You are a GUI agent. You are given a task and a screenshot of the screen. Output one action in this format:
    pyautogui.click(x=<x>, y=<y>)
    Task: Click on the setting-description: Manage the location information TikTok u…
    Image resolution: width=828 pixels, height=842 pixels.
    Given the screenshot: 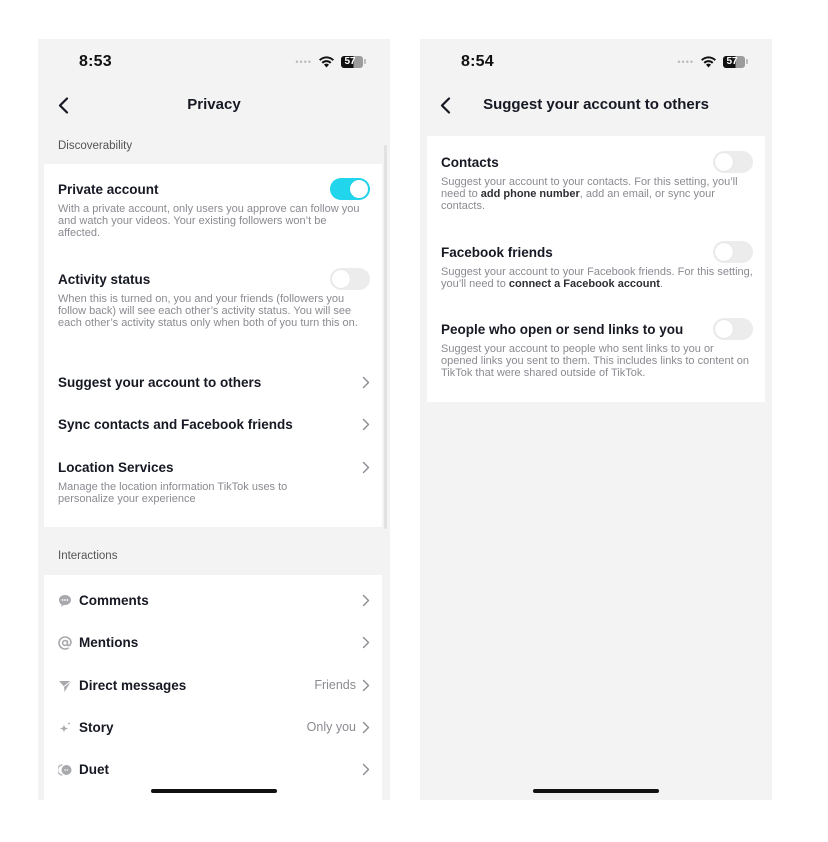 What is the action you would take?
    pyautogui.click(x=173, y=493)
    